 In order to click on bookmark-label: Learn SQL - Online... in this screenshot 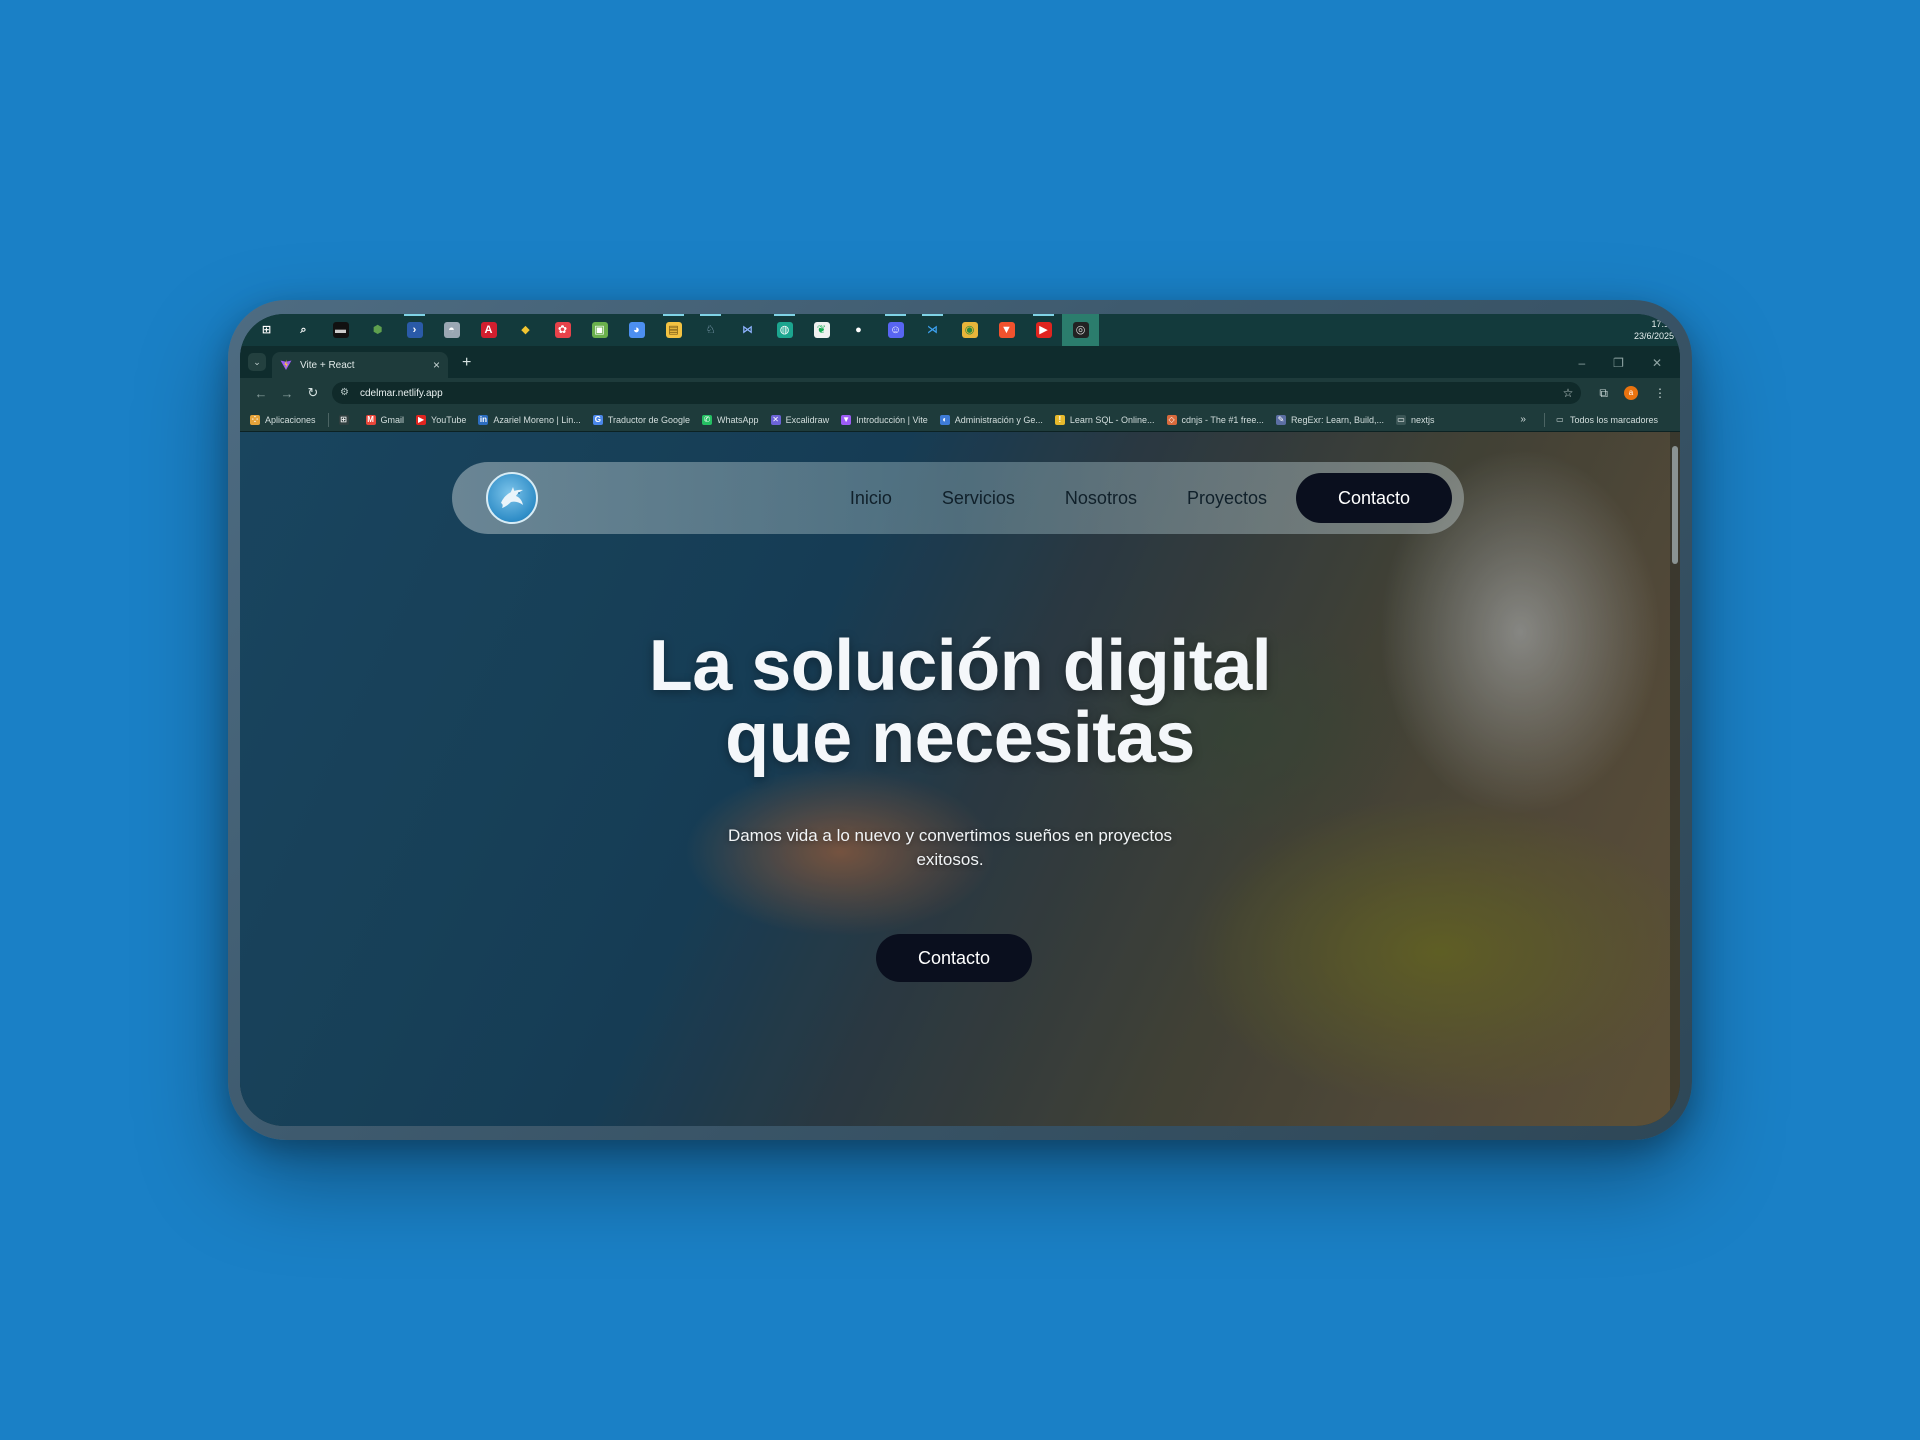, I will do `click(1112, 419)`.